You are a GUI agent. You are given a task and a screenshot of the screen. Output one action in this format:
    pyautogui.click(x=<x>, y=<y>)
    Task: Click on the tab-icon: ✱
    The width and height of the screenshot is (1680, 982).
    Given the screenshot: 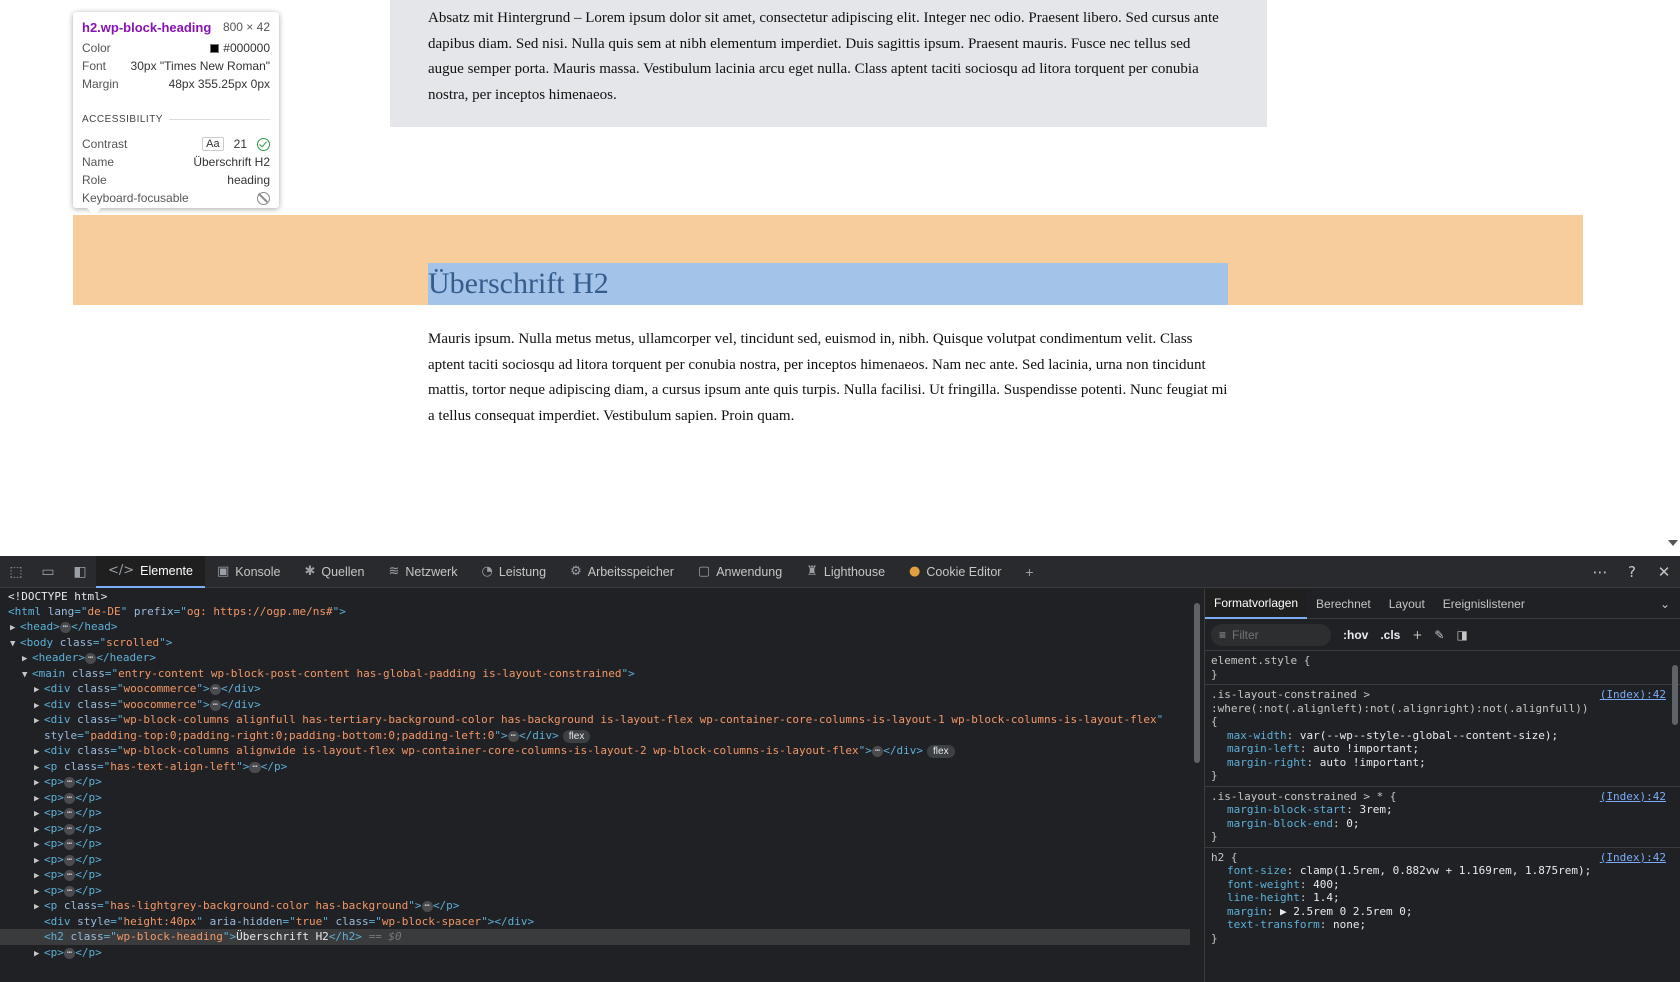 What is the action you would take?
    pyautogui.click(x=310, y=571)
    